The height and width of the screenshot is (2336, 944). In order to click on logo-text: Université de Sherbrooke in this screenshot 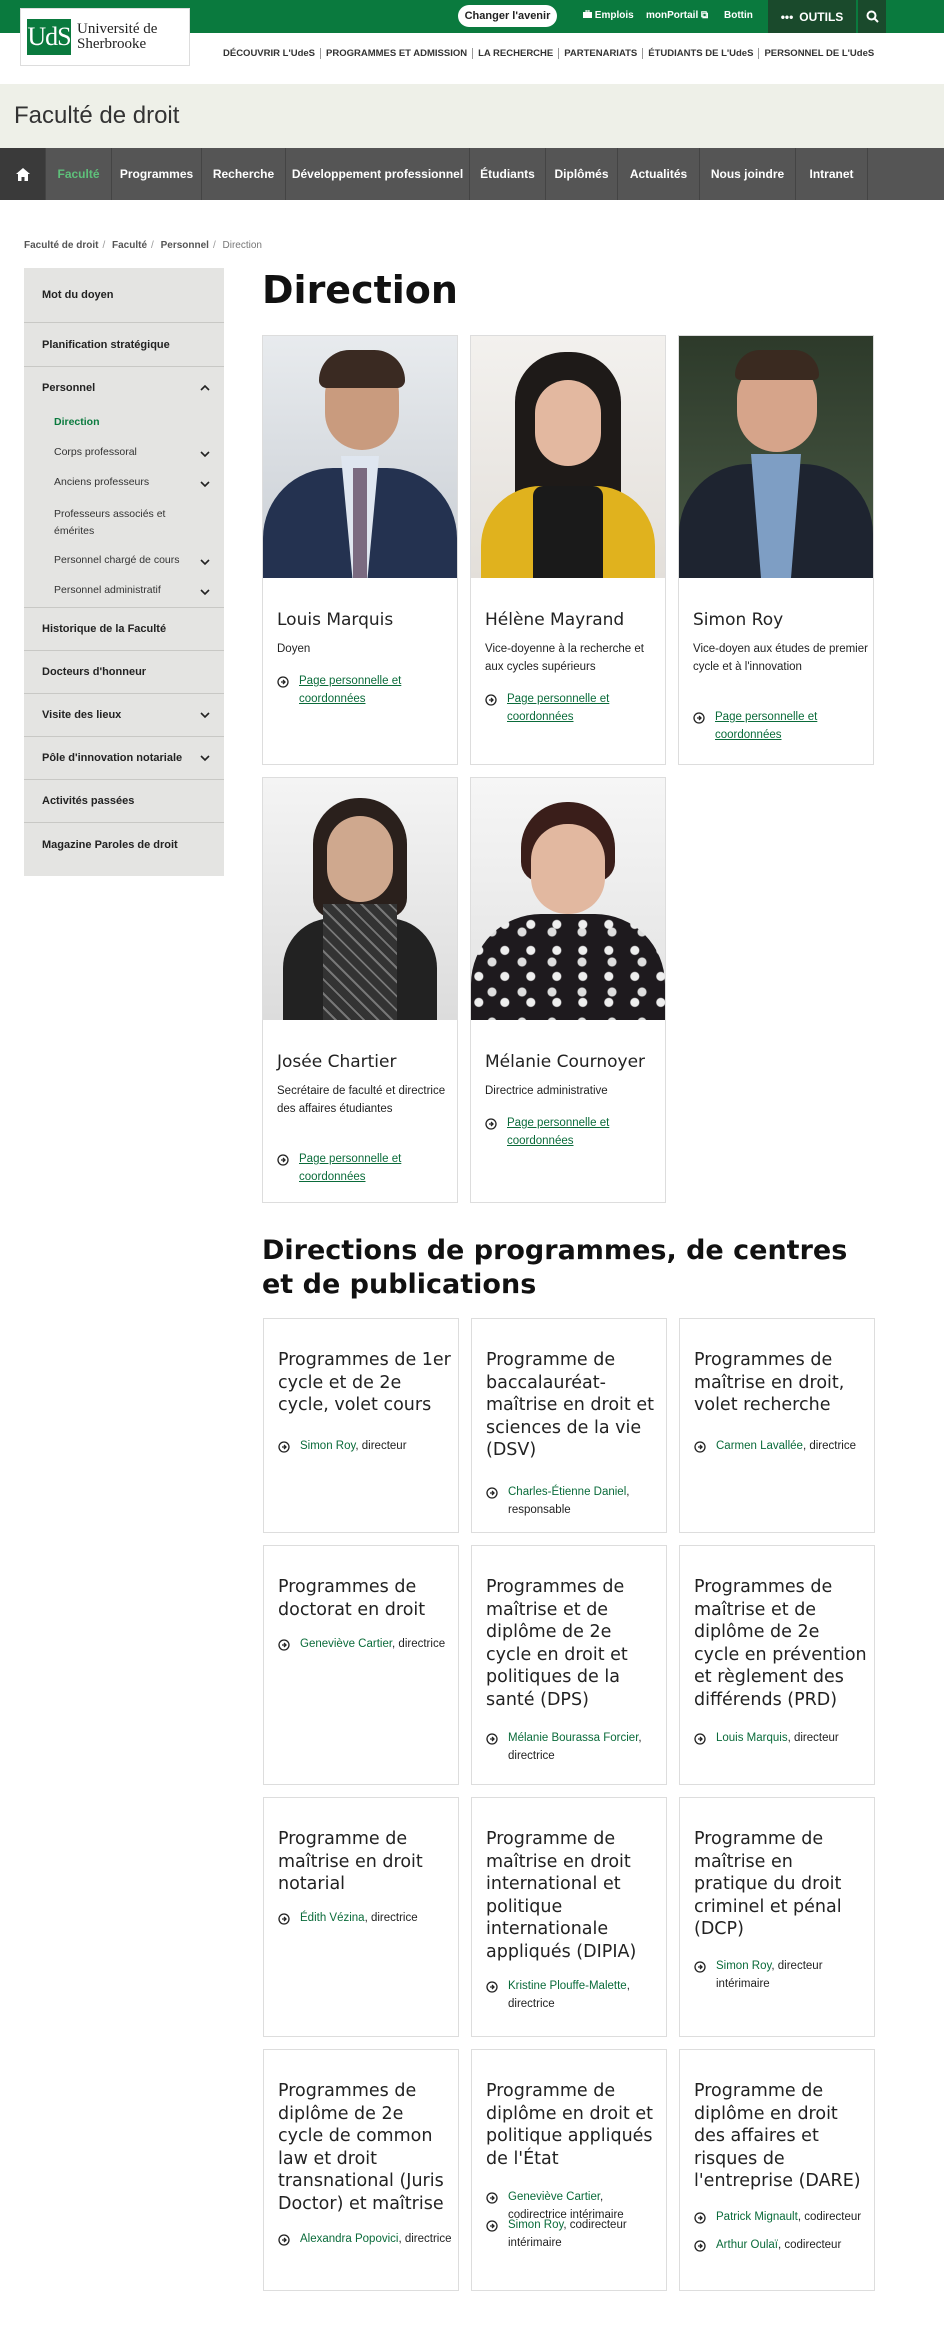, I will do `click(117, 36)`.